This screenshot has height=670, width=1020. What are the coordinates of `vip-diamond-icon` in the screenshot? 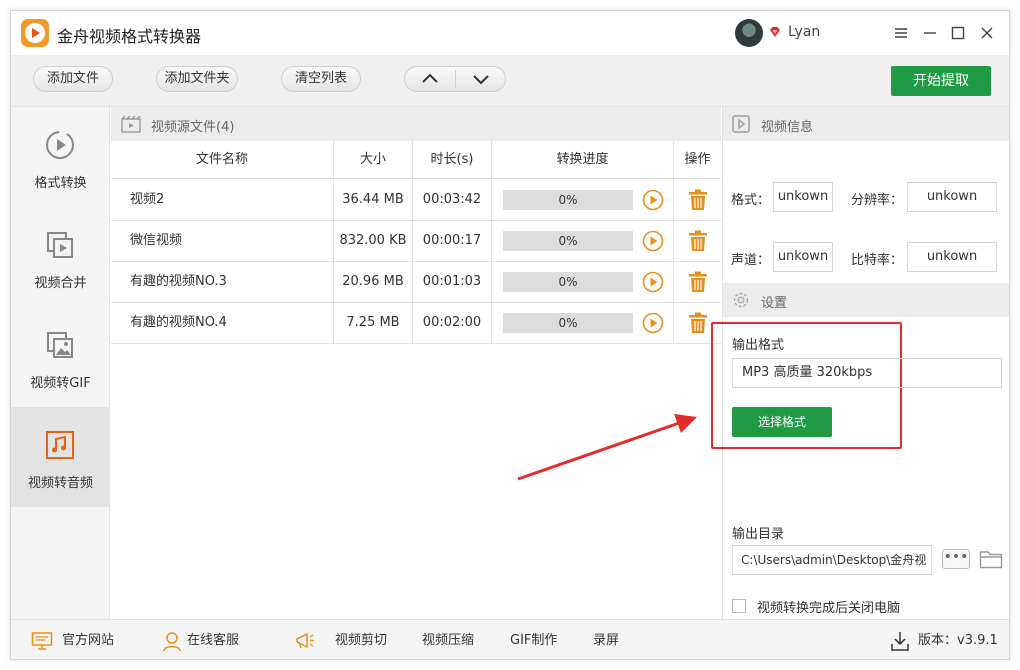 It's located at (775, 32).